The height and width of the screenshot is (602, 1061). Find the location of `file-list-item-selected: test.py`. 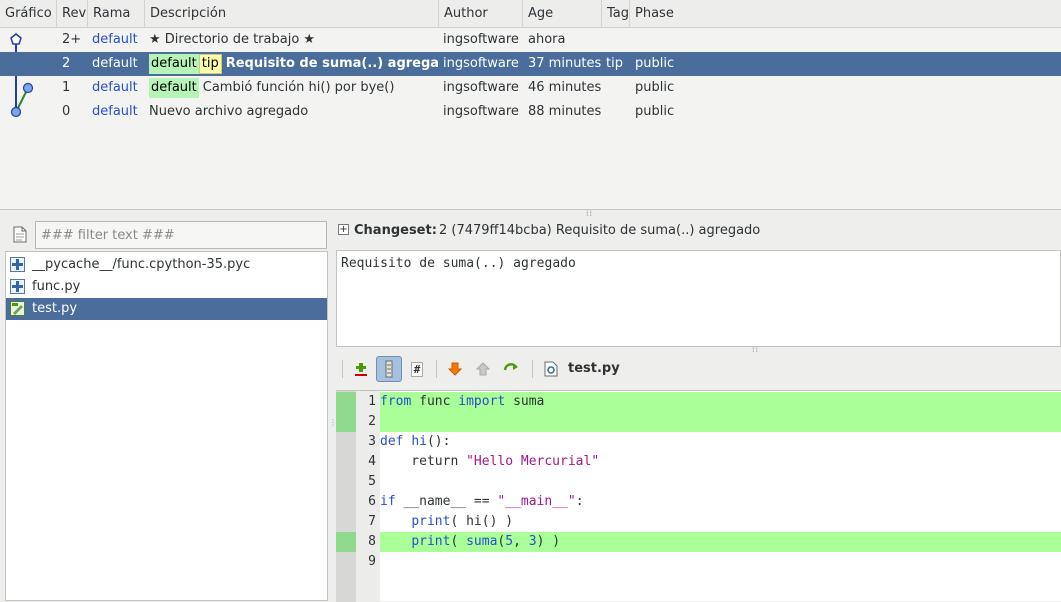

file-list-item-selected: test.py is located at coordinates (166, 309).